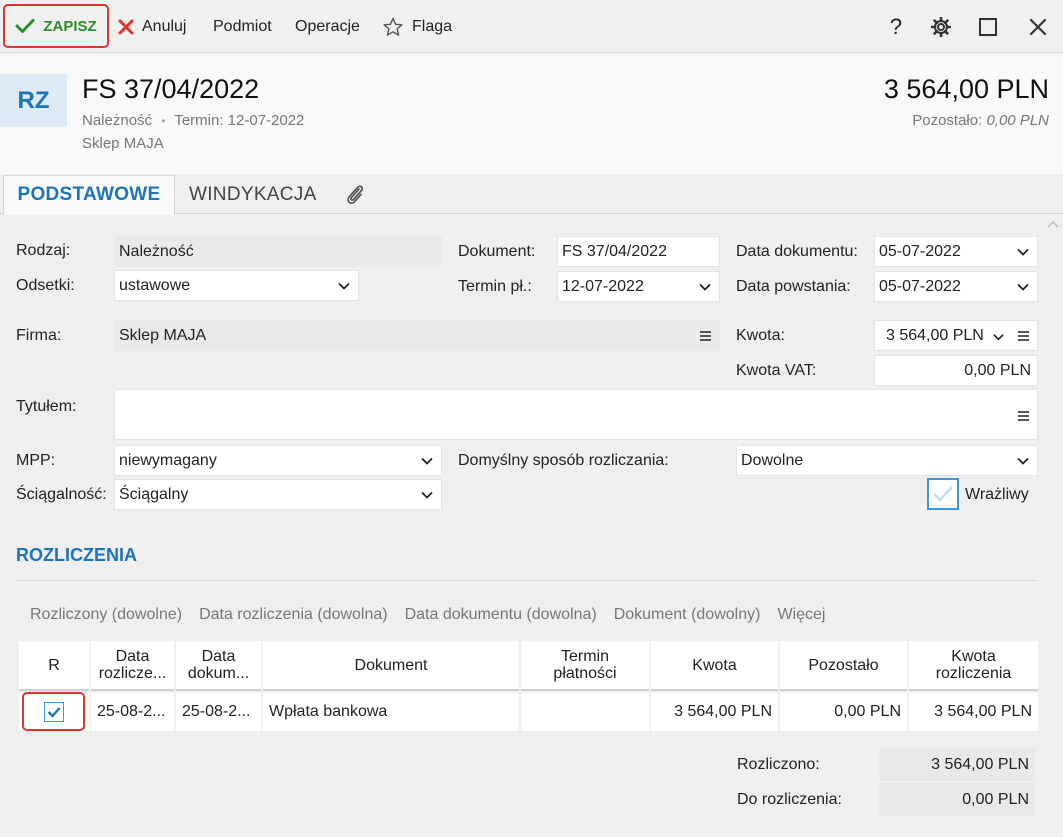  I want to click on remaining-label: Pozostało:, so click(947, 120).